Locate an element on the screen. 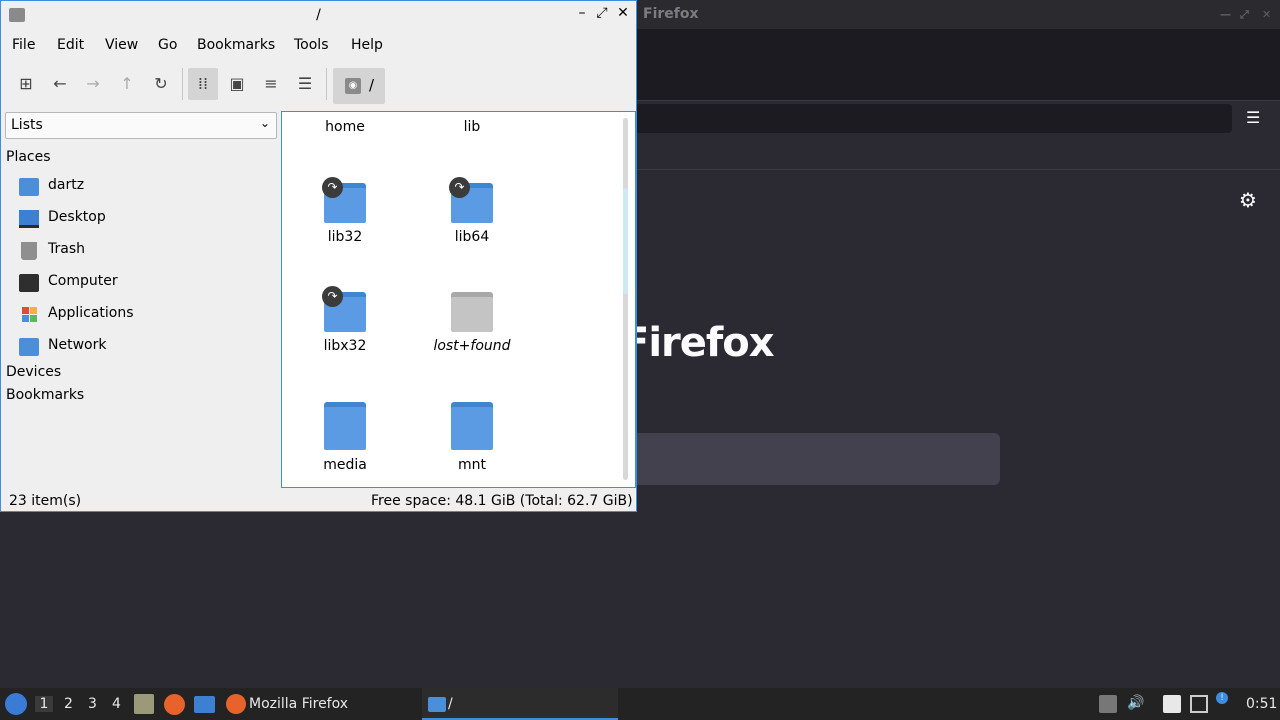 Image resolution: width=1280 pixels, height=720 pixels. task-firefox: Mozilla Firefox is located at coordinates (320, 704).